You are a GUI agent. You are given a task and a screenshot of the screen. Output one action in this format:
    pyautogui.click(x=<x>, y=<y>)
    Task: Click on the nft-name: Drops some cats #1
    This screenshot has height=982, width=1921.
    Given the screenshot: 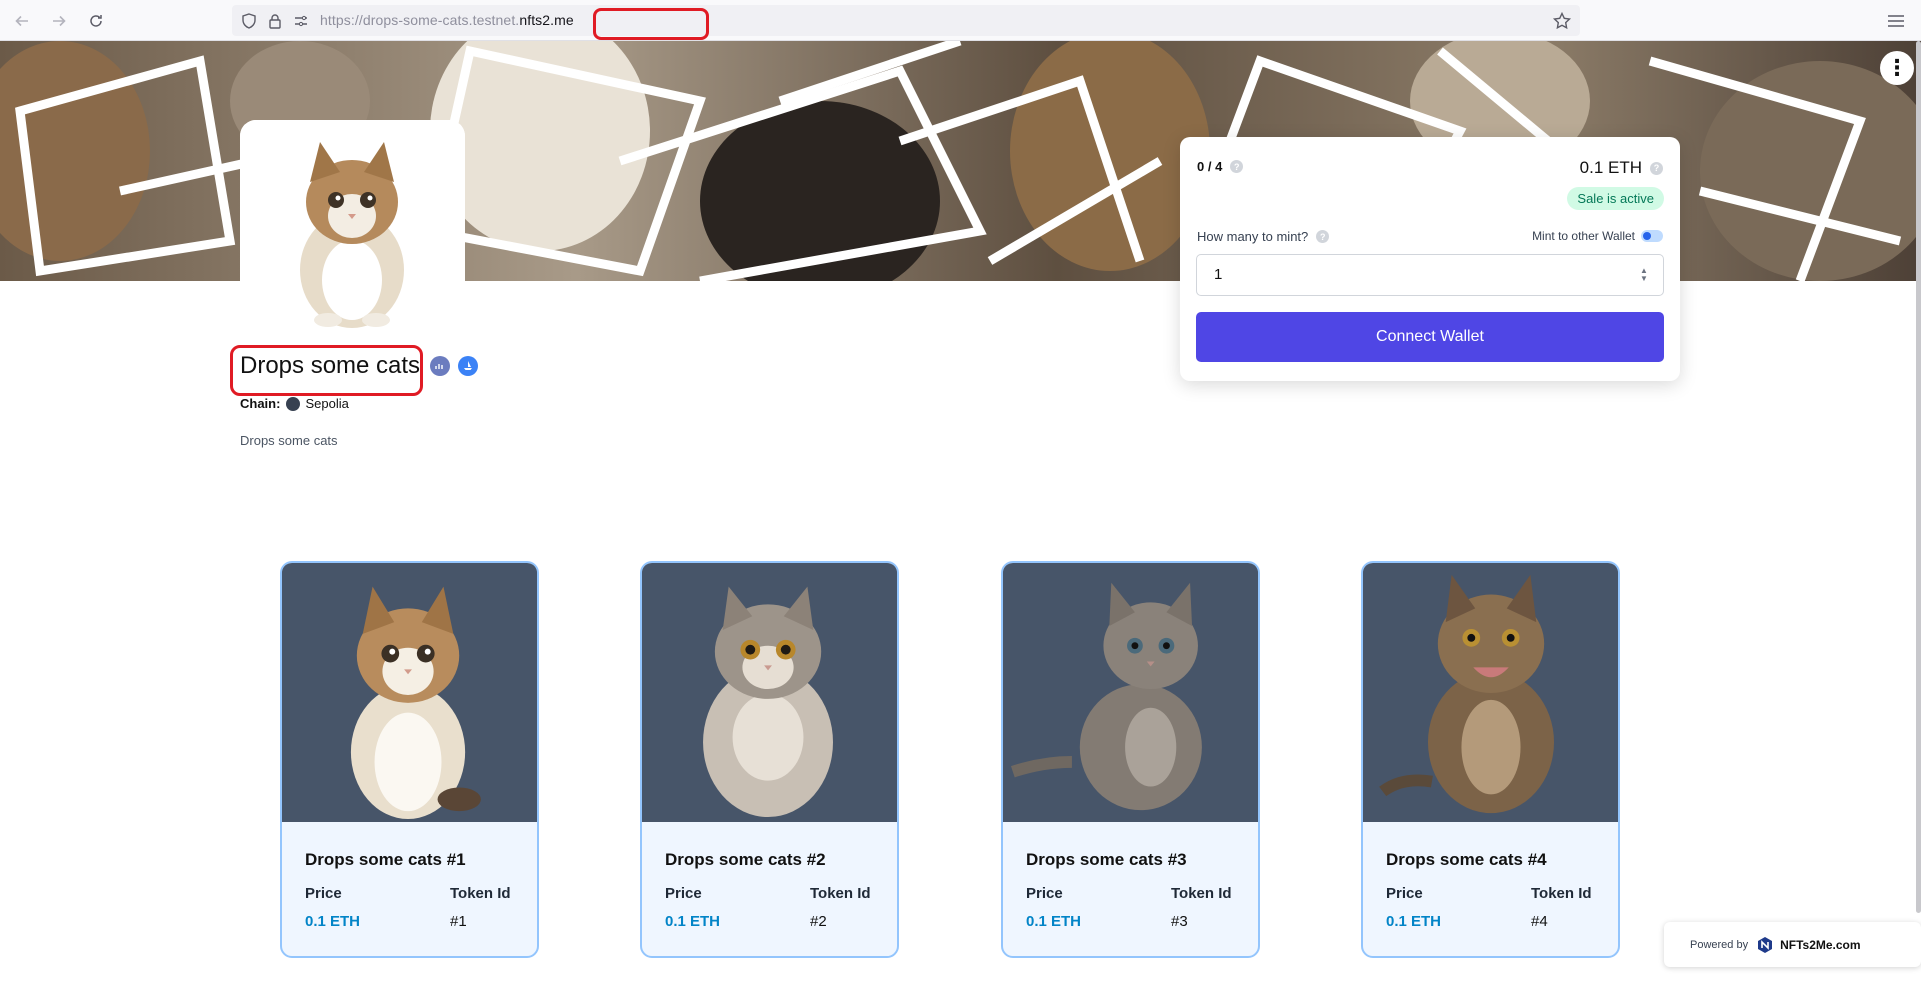 What is the action you would take?
    pyautogui.click(x=385, y=859)
    